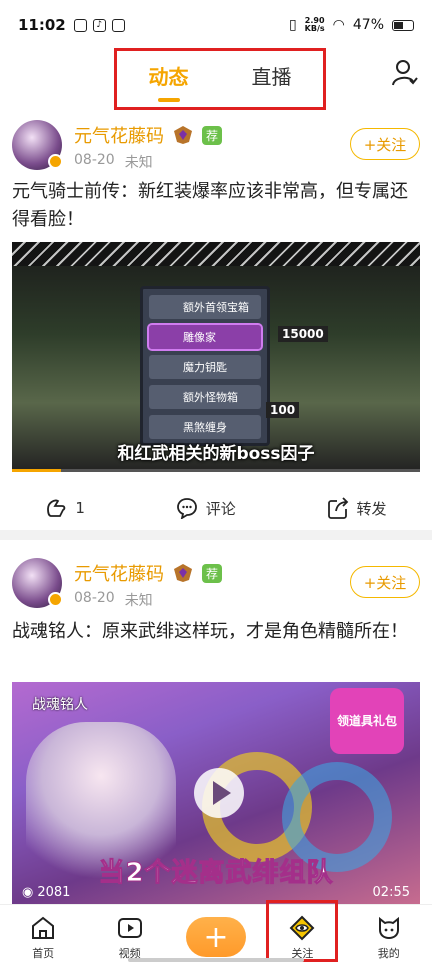  What do you see at coordinates (205, 337) in the screenshot?
I see `panel-item: 雕像家` at bounding box center [205, 337].